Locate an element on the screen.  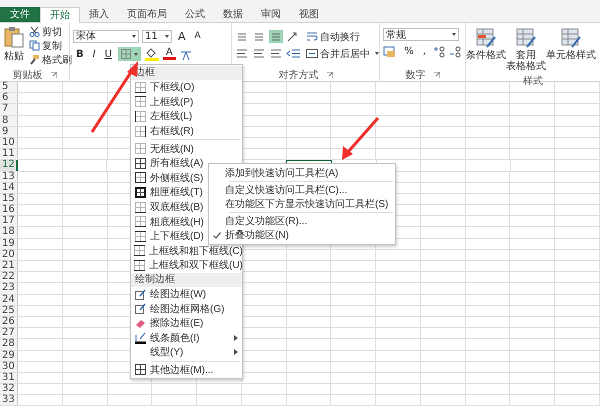
menu-item: 添加到快速访问工具栏(A) is located at coordinates (302, 173).